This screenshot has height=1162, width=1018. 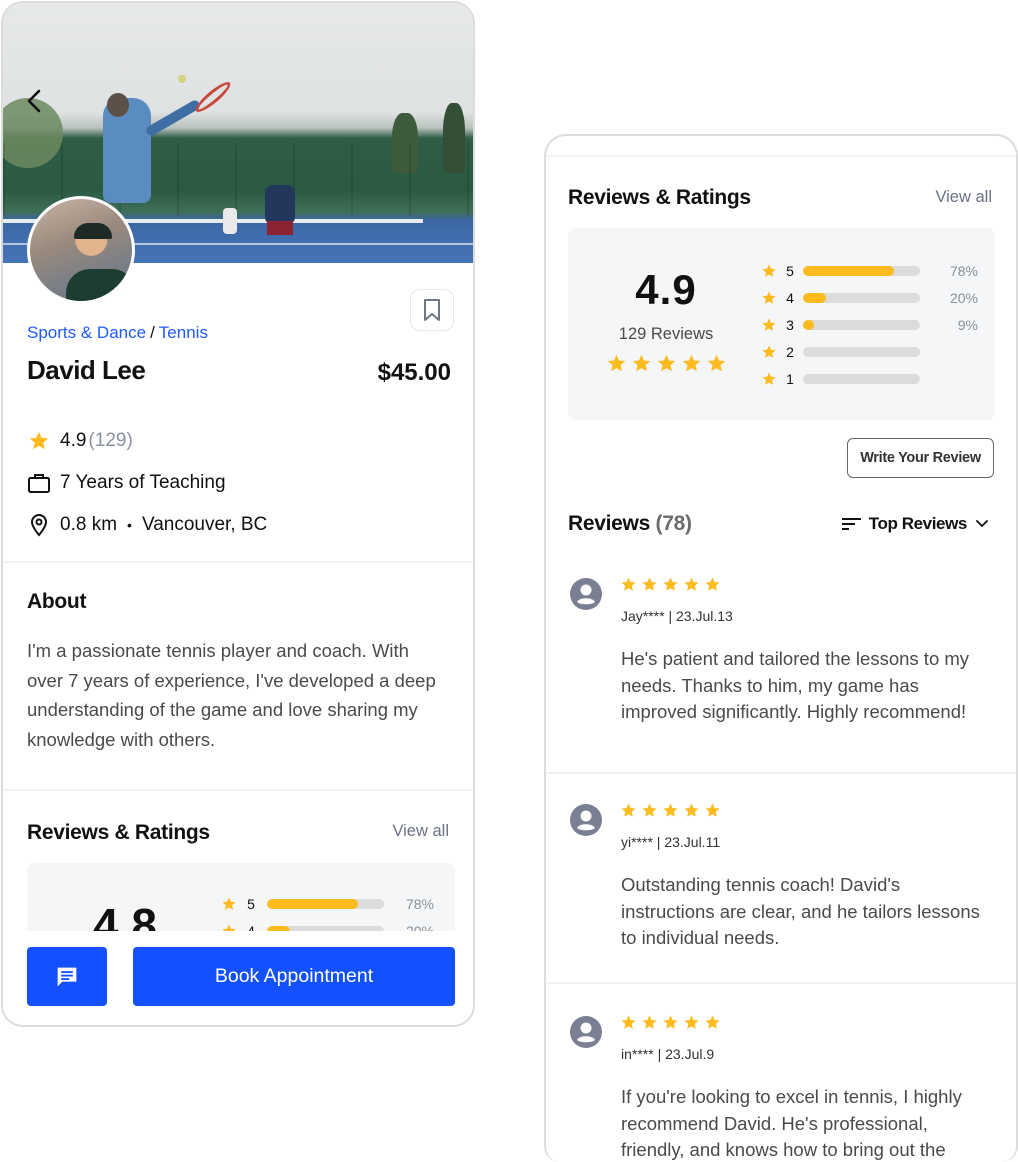 I want to click on briefcase-icon, so click(x=39, y=483).